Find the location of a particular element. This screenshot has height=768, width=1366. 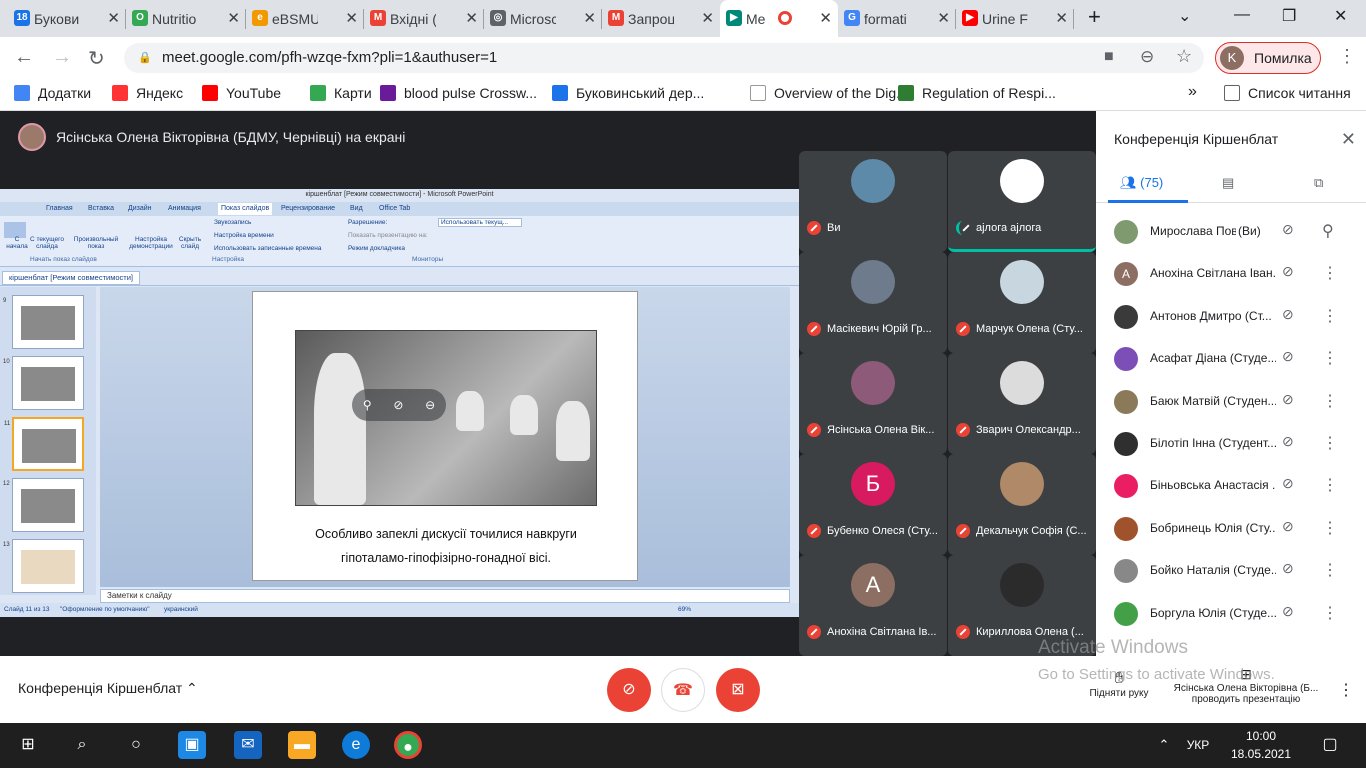

browser-tab: M Запроц ✕ is located at coordinates (661, 18).